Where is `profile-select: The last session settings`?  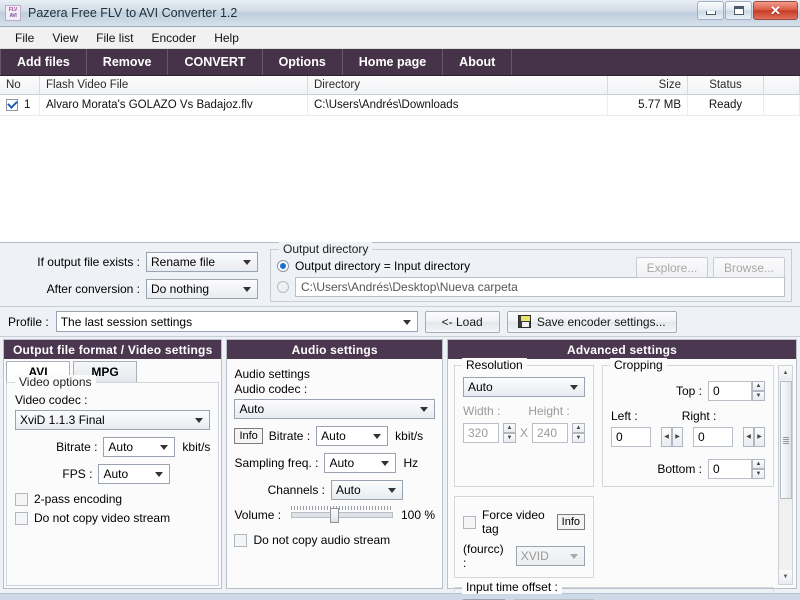
profile-select: The last session settings is located at coordinates (236, 321).